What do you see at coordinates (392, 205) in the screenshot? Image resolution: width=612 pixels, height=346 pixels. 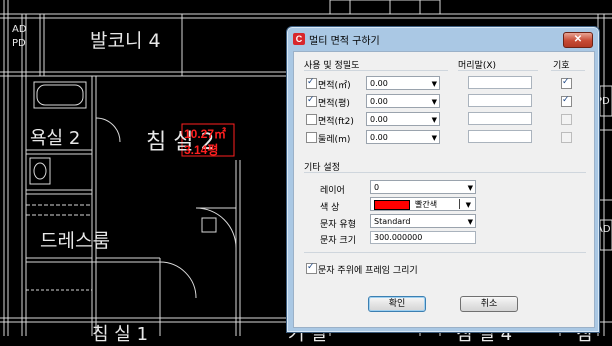 I see `color-swatch` at bounding box center [392, 205].